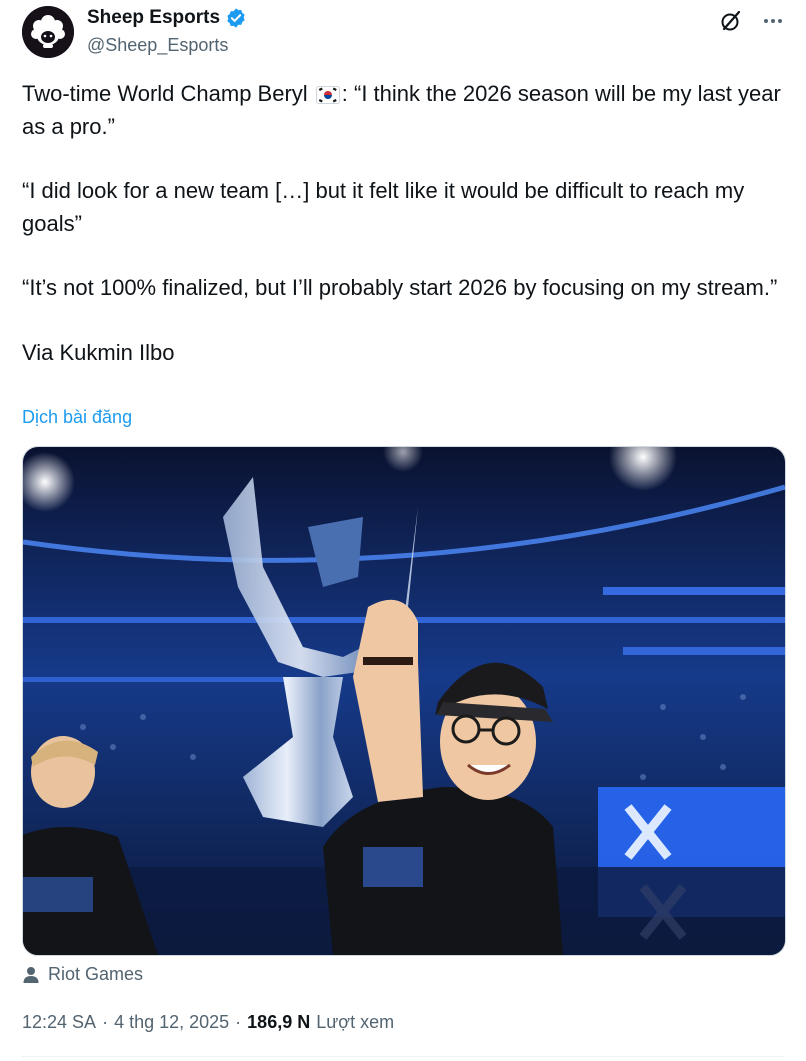 This screenshot has height=1061, width=806. I want to click on more-button, so click(773, 21).